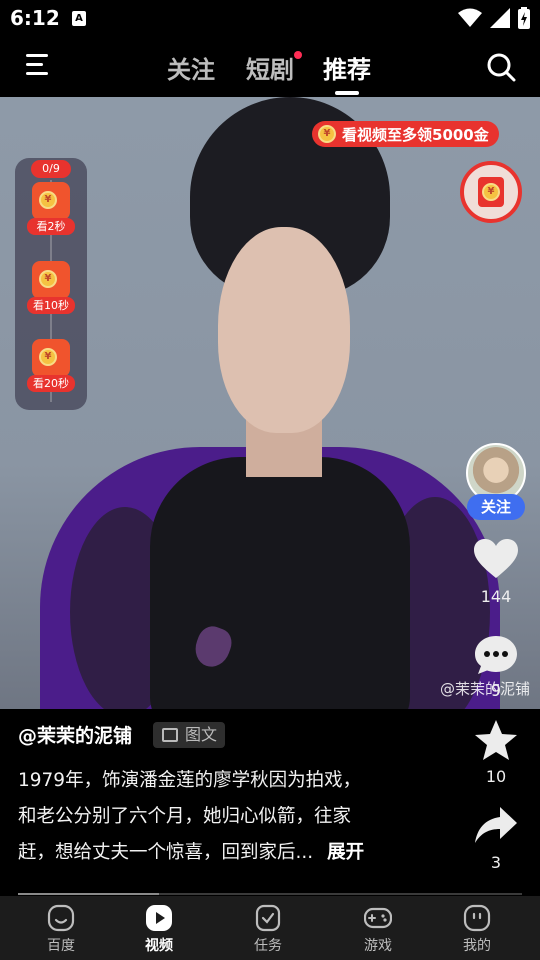  Describe the element at coordinates (268, 946) in the screenshot. I see `nav-label: 任务` at that location.